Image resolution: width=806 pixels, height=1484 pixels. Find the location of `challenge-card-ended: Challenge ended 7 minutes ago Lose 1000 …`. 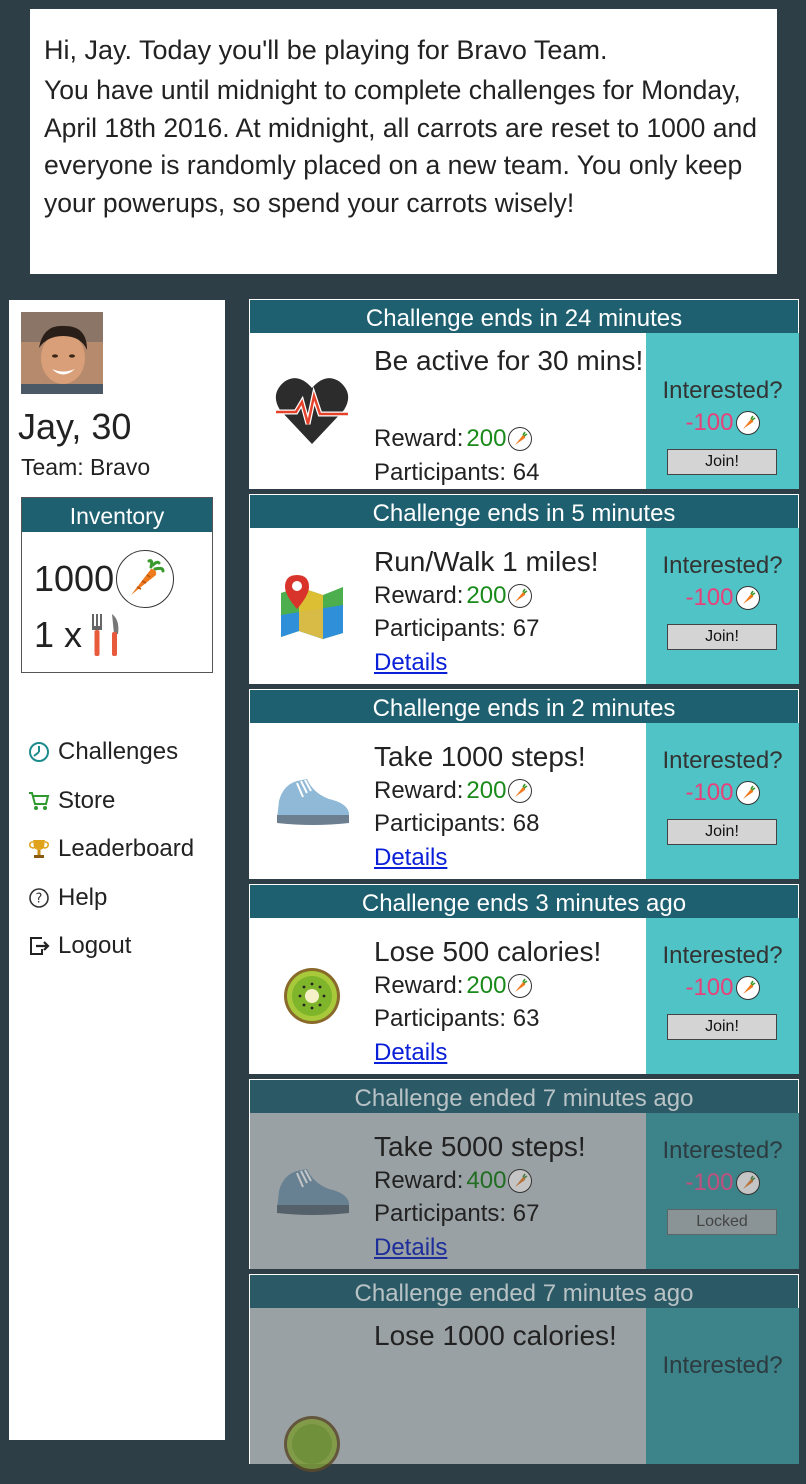

challenge-card-ended: Challenge ended 7 minutes ago Lose 1000 … is located at coordinates (524, 1373).